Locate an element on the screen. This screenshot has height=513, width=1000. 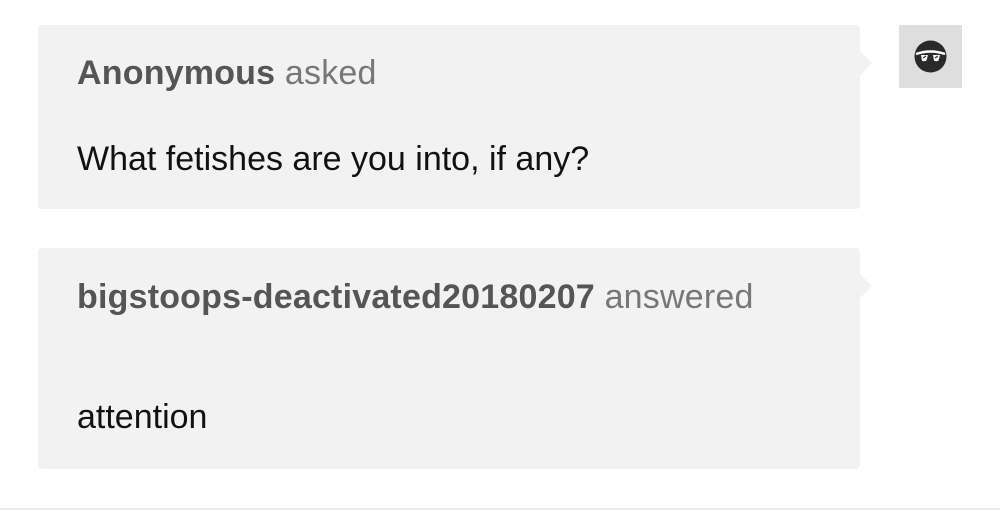
question-header: Anonymous asked is located at coordinates (227, 73).